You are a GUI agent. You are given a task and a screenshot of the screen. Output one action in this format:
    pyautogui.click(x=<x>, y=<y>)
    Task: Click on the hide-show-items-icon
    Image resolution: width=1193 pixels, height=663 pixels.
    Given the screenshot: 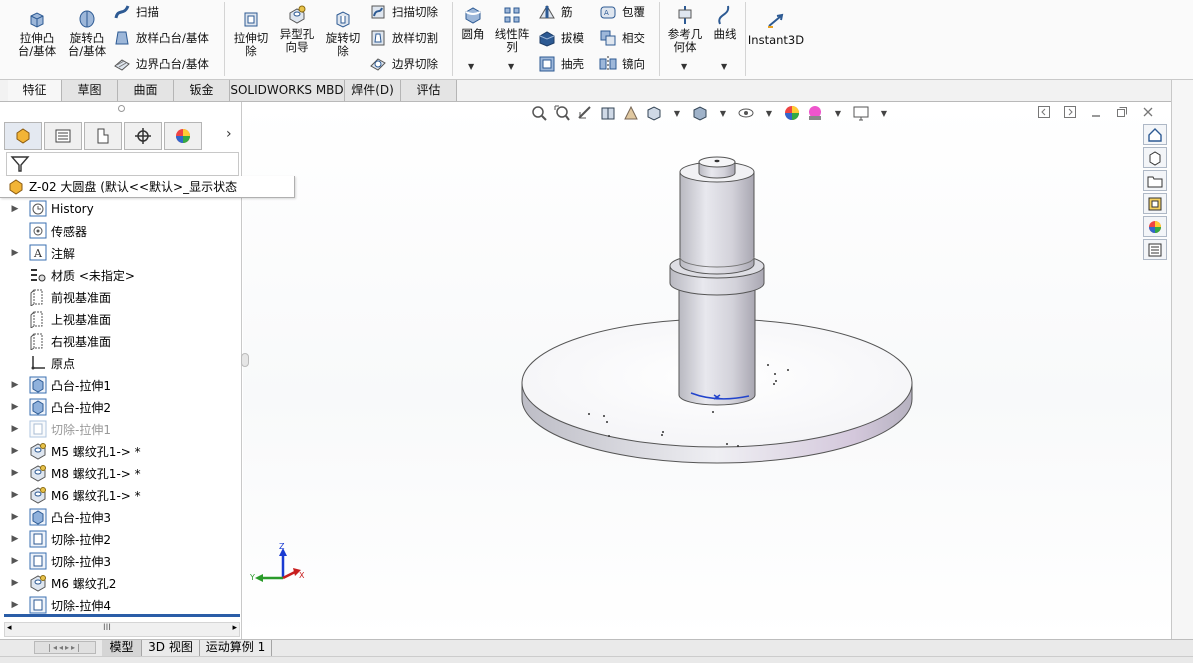 What is the action you would take?
    pyautogui.click(x=746, y=113)
    